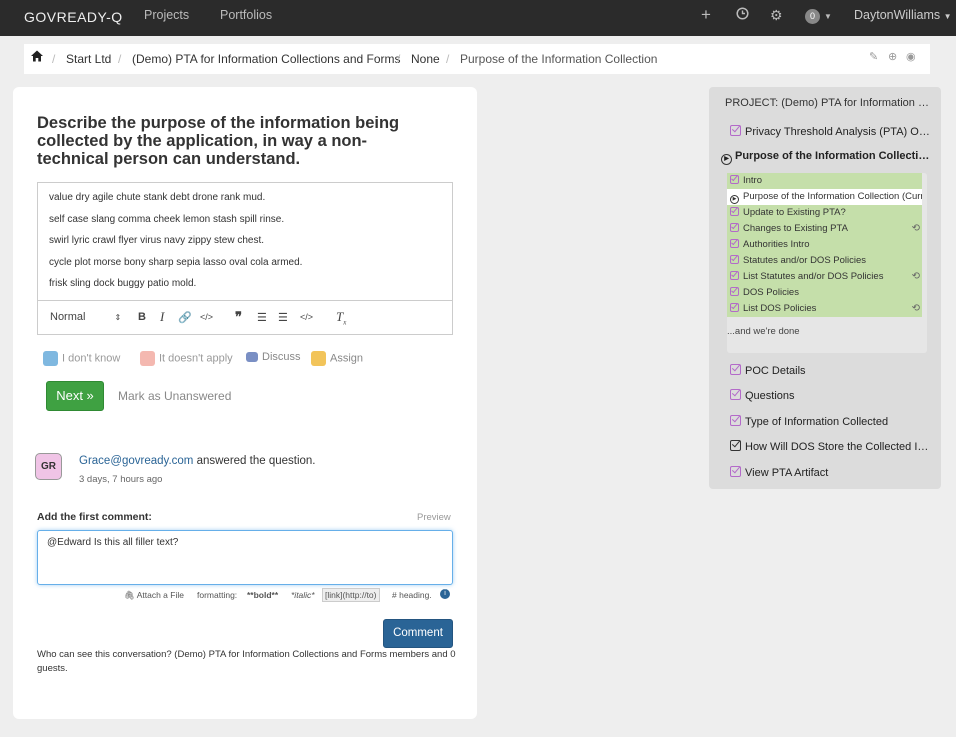 This screenshot has width=956, height=737. What do you see at coordinates (418, 633) in the screenshot?
I see `comment-button: Comment` at bounding box center [418, 633].